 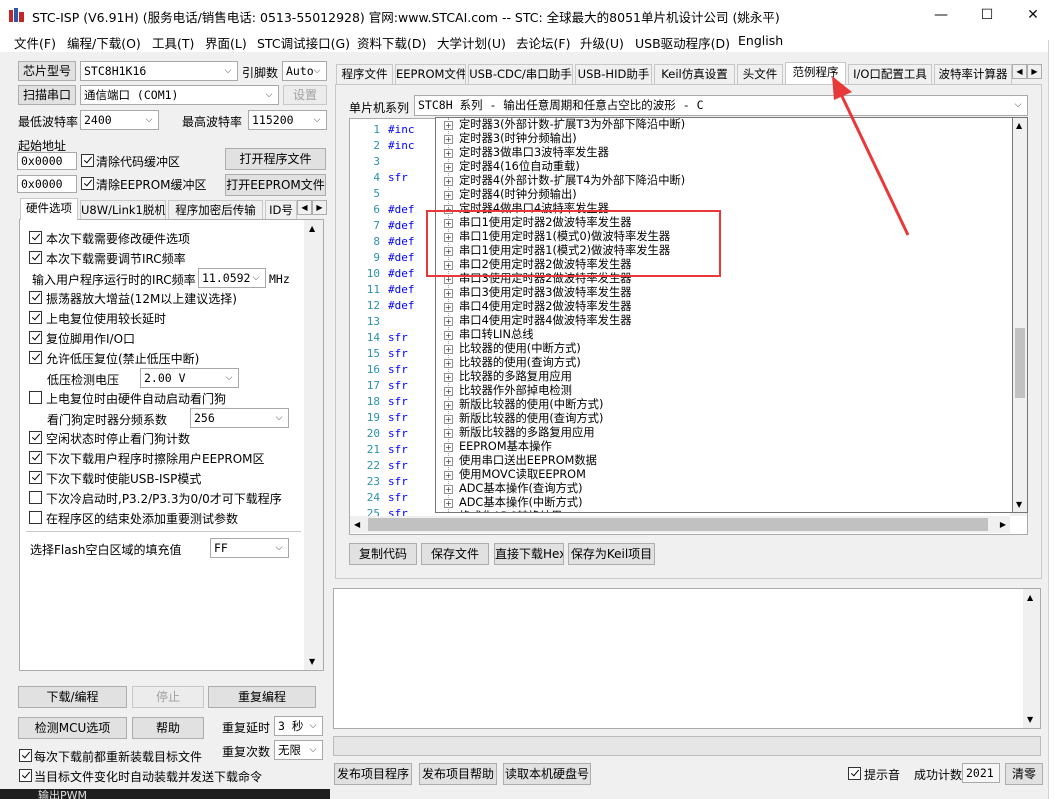 What do you see at coordinates (239, 418) in the screenshot?
I see `watchdog-divider-select: 256 ⌵` at bounding box center [239, 418].